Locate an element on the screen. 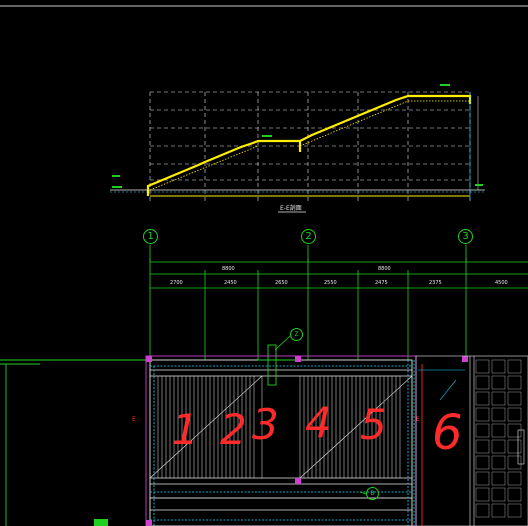  segment-dim-3: 2650 is located at coordinates (281, 283).